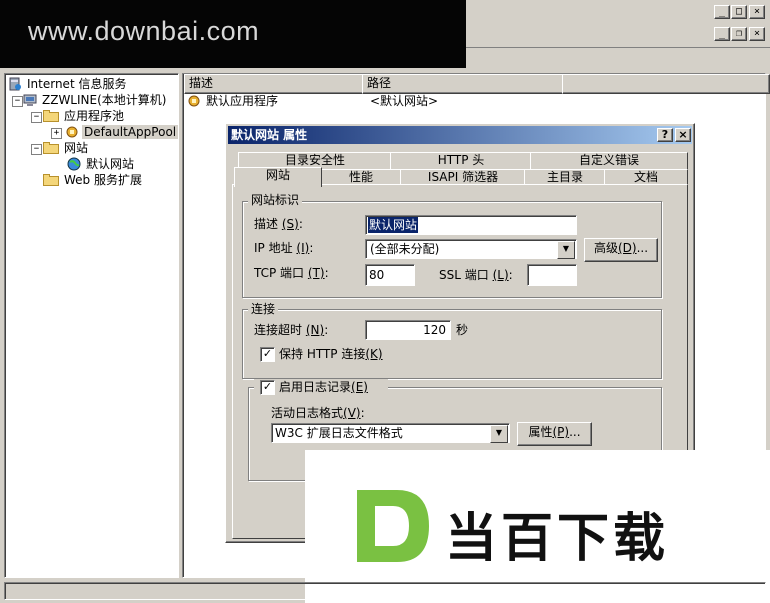 This screenshot has height=603, width=770. I want to click on timeout-label: 连接超时 (N):, so click(291, 330).